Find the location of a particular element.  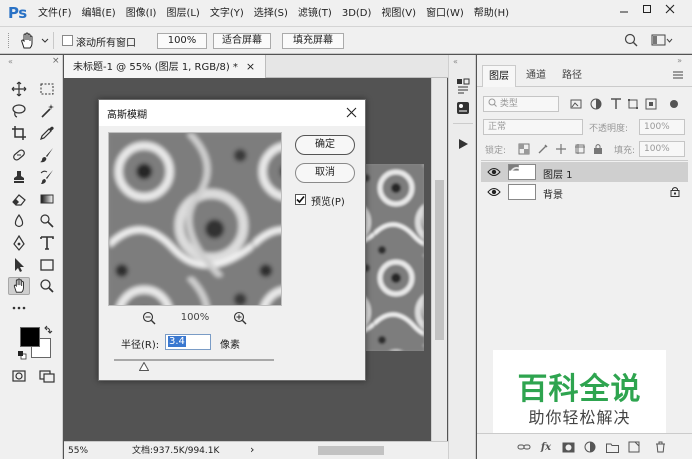

gradient-tool-icon is located at coordinates (47, 199).